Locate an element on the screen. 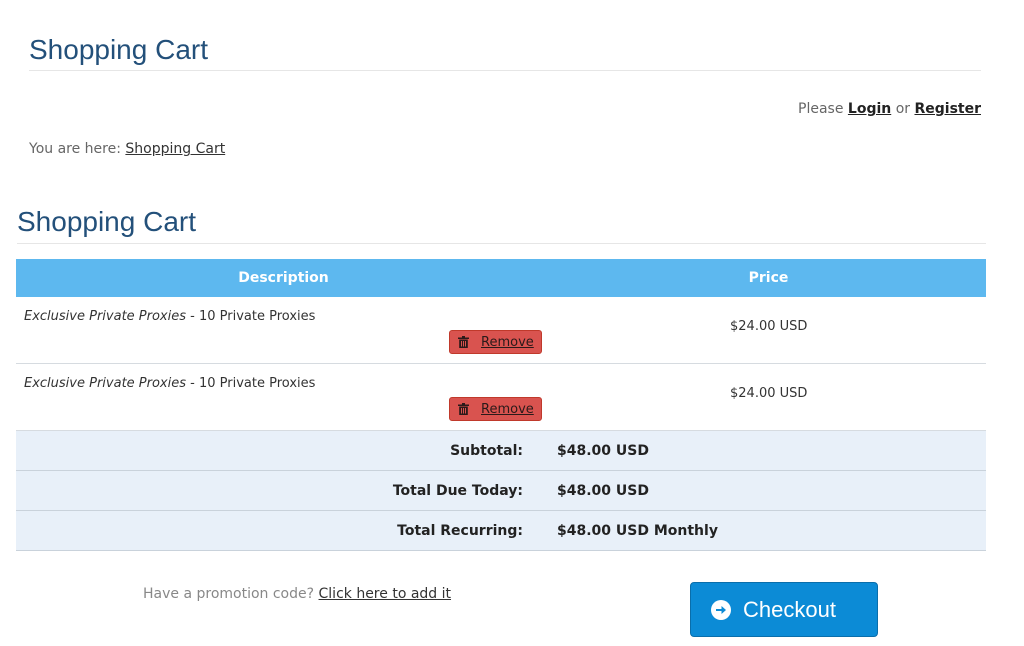 Image resolution: width=1024 pixels, height=646 pixels. account-prefix: Please is located at coordinates (821, 109).